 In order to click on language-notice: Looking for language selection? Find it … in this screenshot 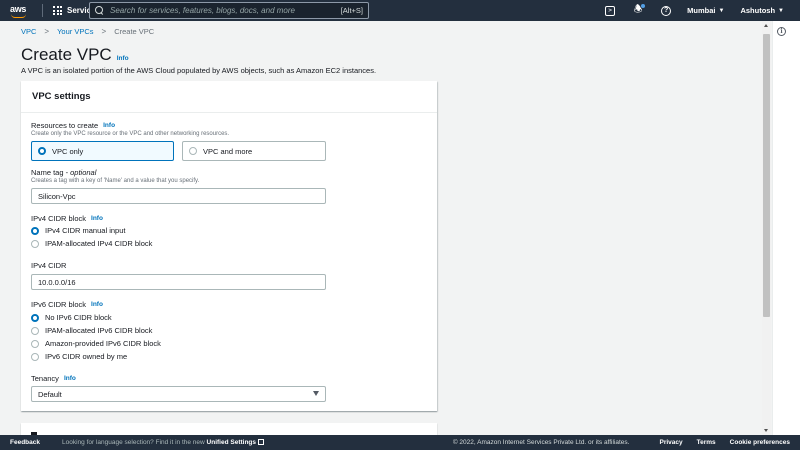, I will do `click(163, 442)`.